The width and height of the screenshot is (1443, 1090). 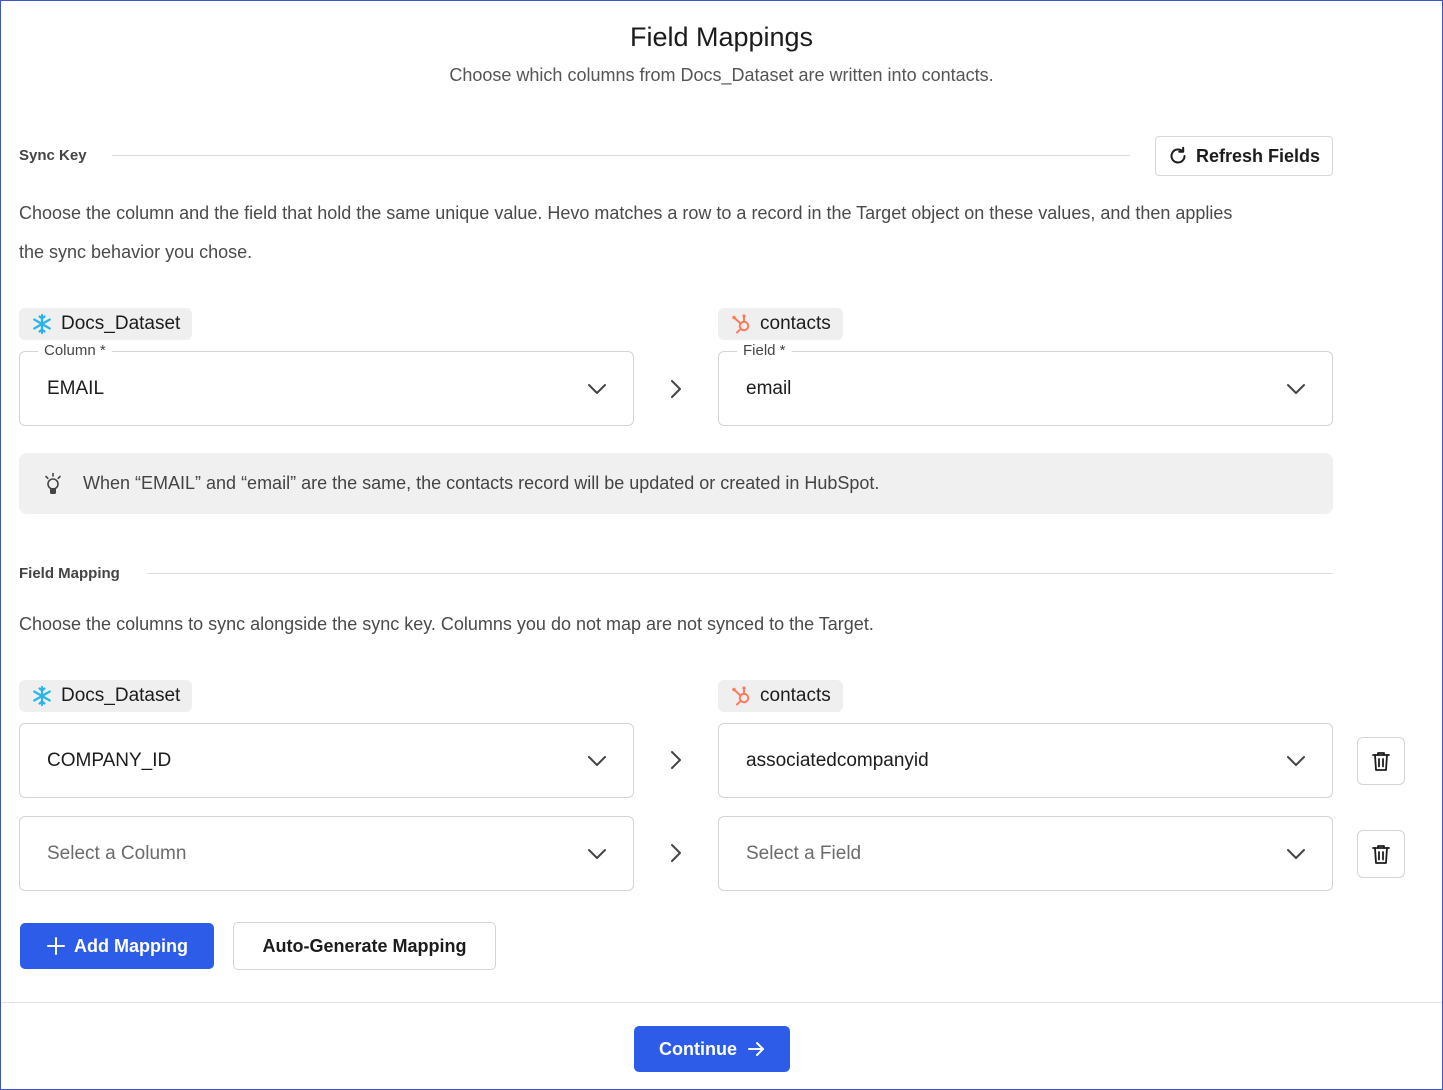 I want to click on mapping-column-value: COMPANY_ID, so click(x=109, y=760).